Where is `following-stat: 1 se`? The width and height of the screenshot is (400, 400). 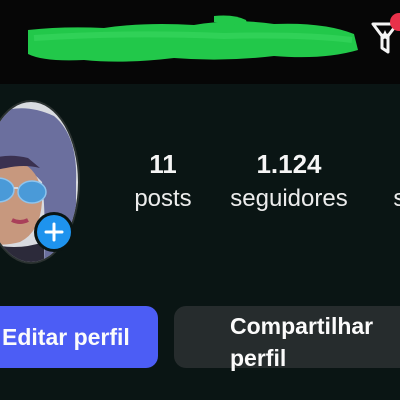 following-stat: 1 se is located at coordinates (388, 181).